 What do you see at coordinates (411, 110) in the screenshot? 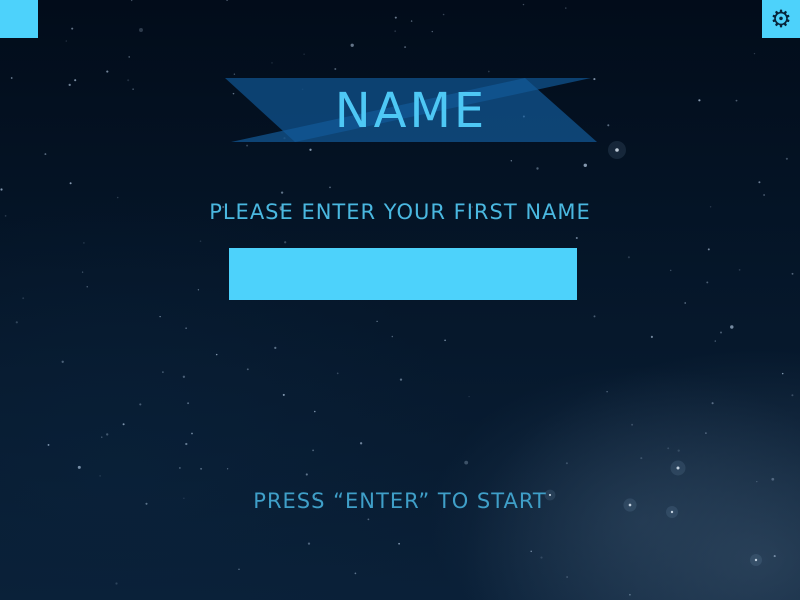
I see `title-banner: NAME` at bounding box center [411, 110].